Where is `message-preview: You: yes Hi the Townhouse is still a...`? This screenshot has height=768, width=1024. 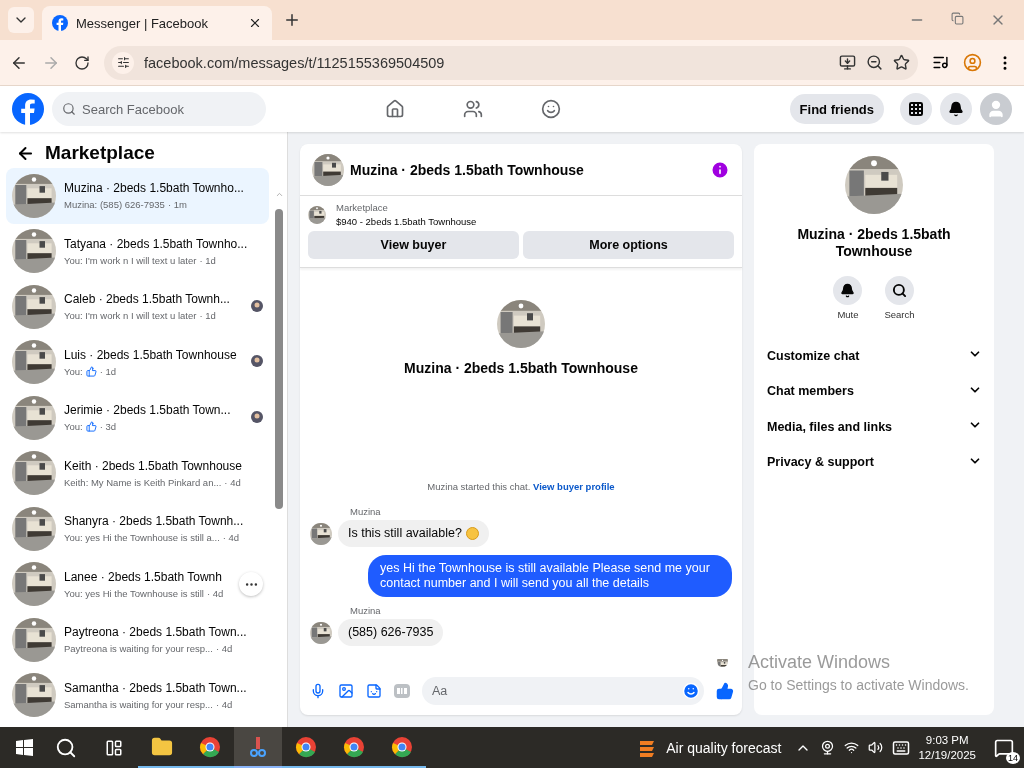 message-preview: You: yes Hi the Townhouse is still a... is located at coordinates (142, 538).